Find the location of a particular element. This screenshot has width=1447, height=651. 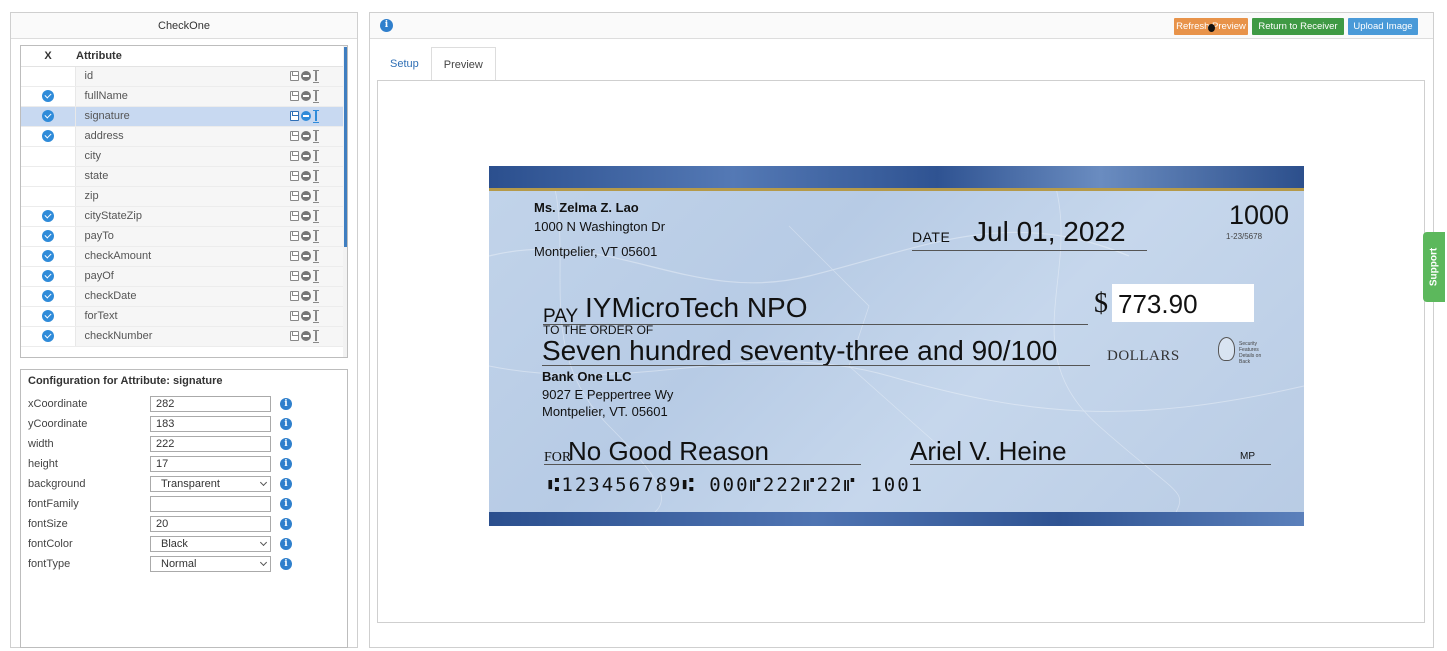

attribute-name: id is located at coordinates (162, 76).